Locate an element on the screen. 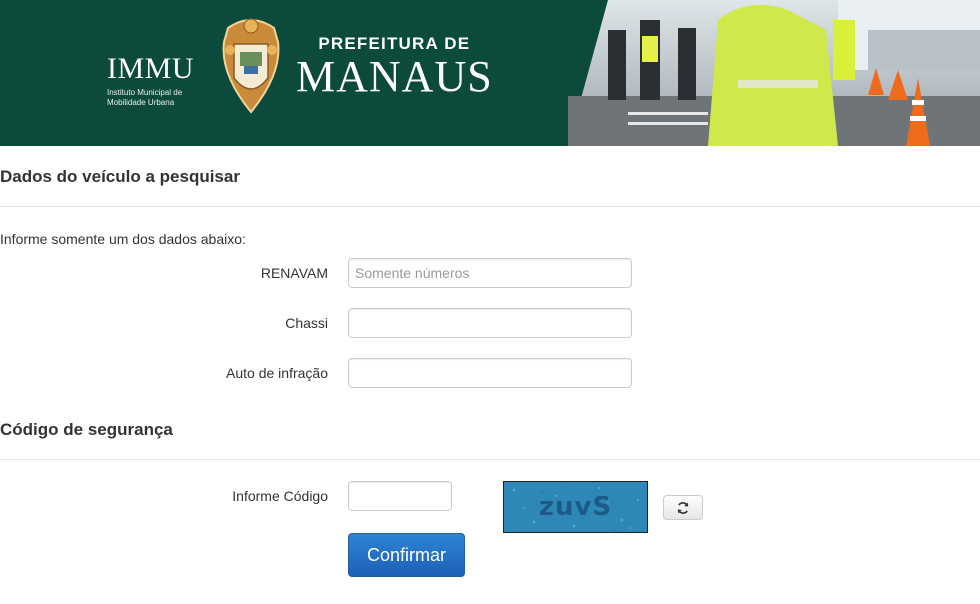  auto-infracao-label: Auto de infração is located at coordinates (277, 373).